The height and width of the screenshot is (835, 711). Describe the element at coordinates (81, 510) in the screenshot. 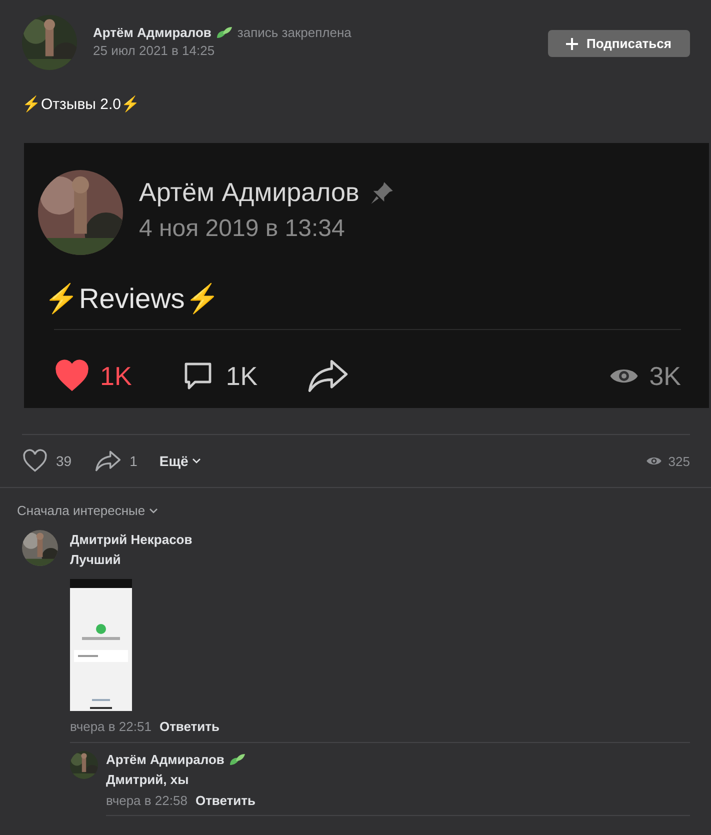

I see `sort-menu: Сначала интересные` at that location.